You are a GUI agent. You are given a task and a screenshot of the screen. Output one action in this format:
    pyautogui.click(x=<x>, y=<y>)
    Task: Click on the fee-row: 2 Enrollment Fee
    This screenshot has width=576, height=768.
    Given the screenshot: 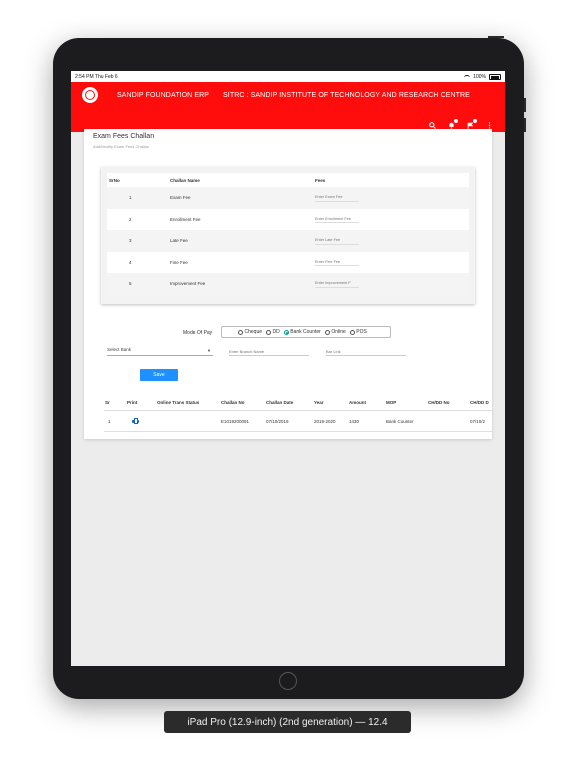 What is the action you would take?
    pyautogui.click(x=288, y=219)
    